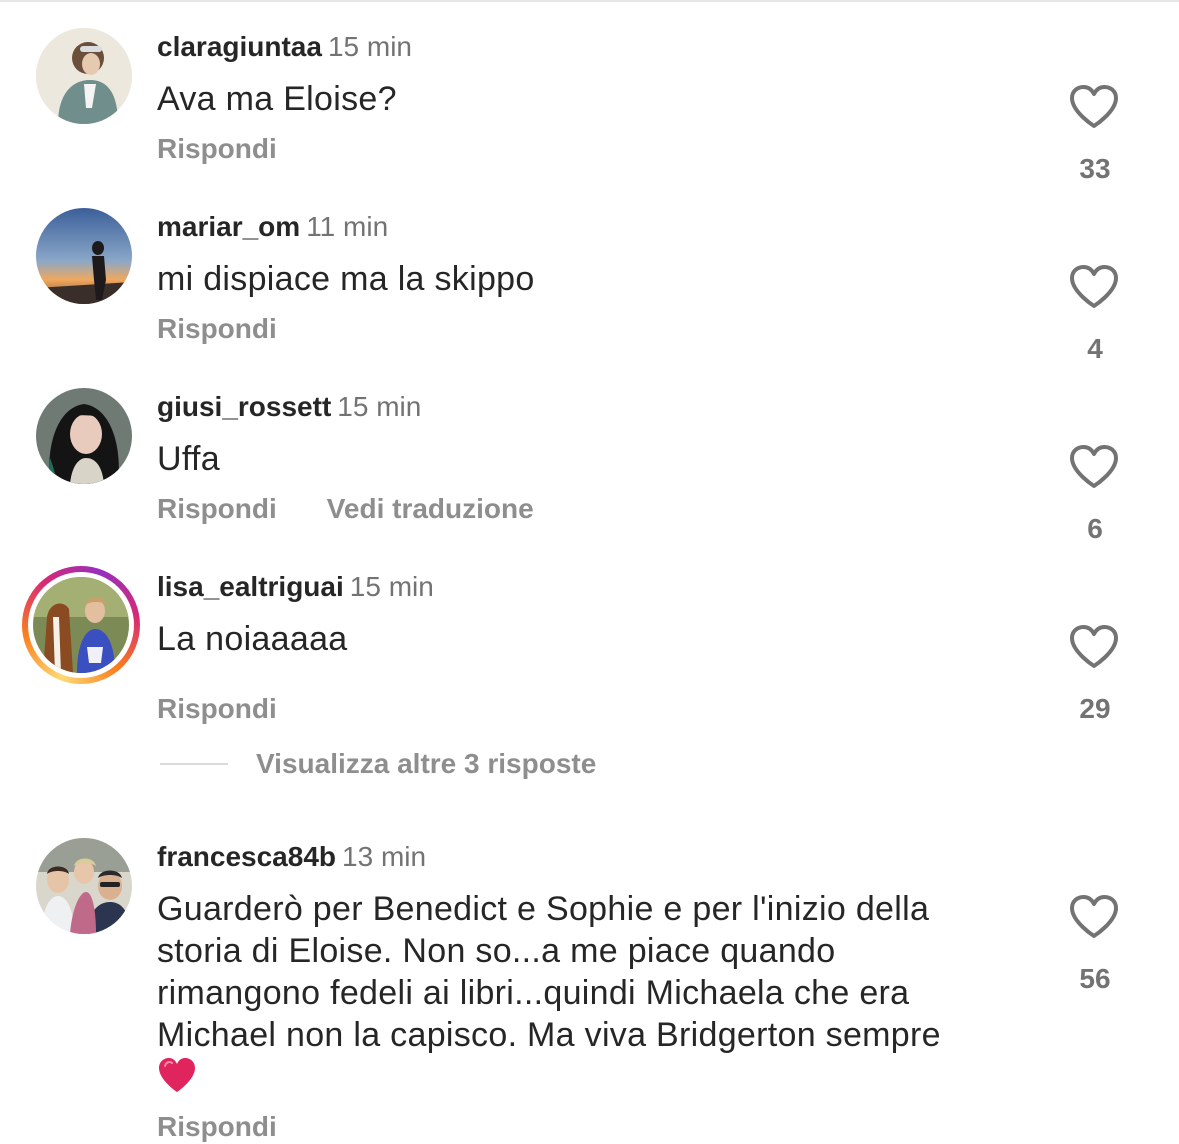 The height and width of the screenshot is (1144, 1179). What do you see at coordinates (194, 764) in the screenshot?
I see `more-replies-line` at bounding box center [194, 764].